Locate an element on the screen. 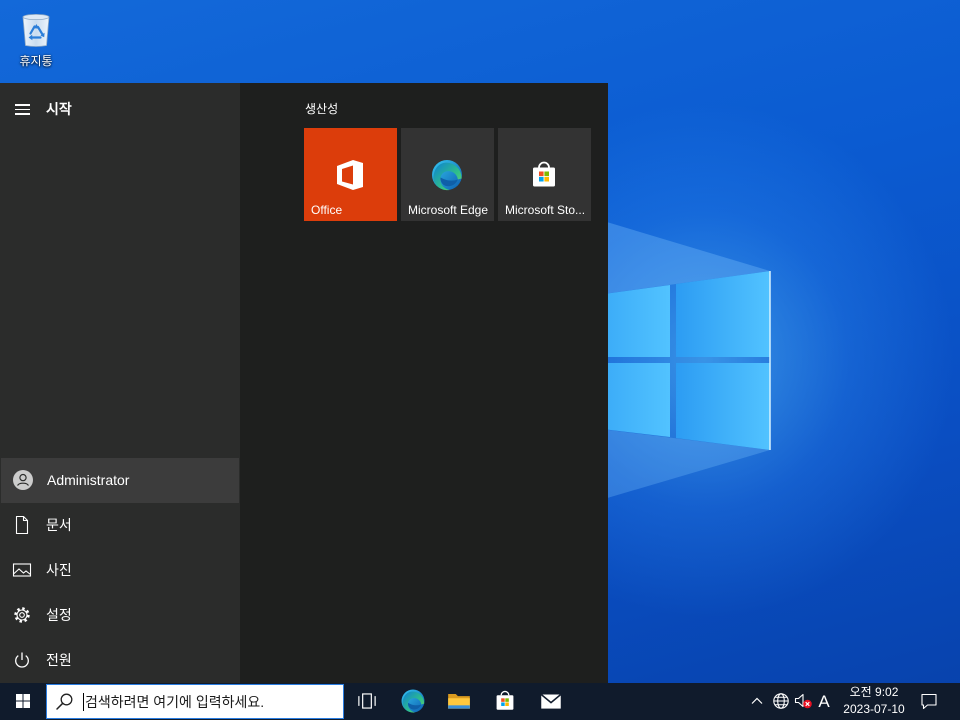  start-item-user: Administrator is located at coordinates (120, 480).